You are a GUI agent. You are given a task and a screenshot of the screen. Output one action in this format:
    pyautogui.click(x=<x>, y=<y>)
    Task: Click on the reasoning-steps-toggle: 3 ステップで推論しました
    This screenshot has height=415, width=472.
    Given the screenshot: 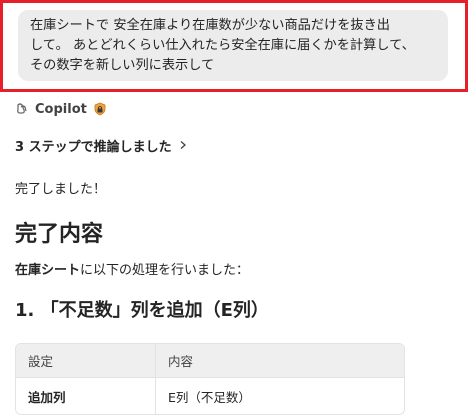 What is the action you would take?
    pyautogui.click(x=101, y=145)
    